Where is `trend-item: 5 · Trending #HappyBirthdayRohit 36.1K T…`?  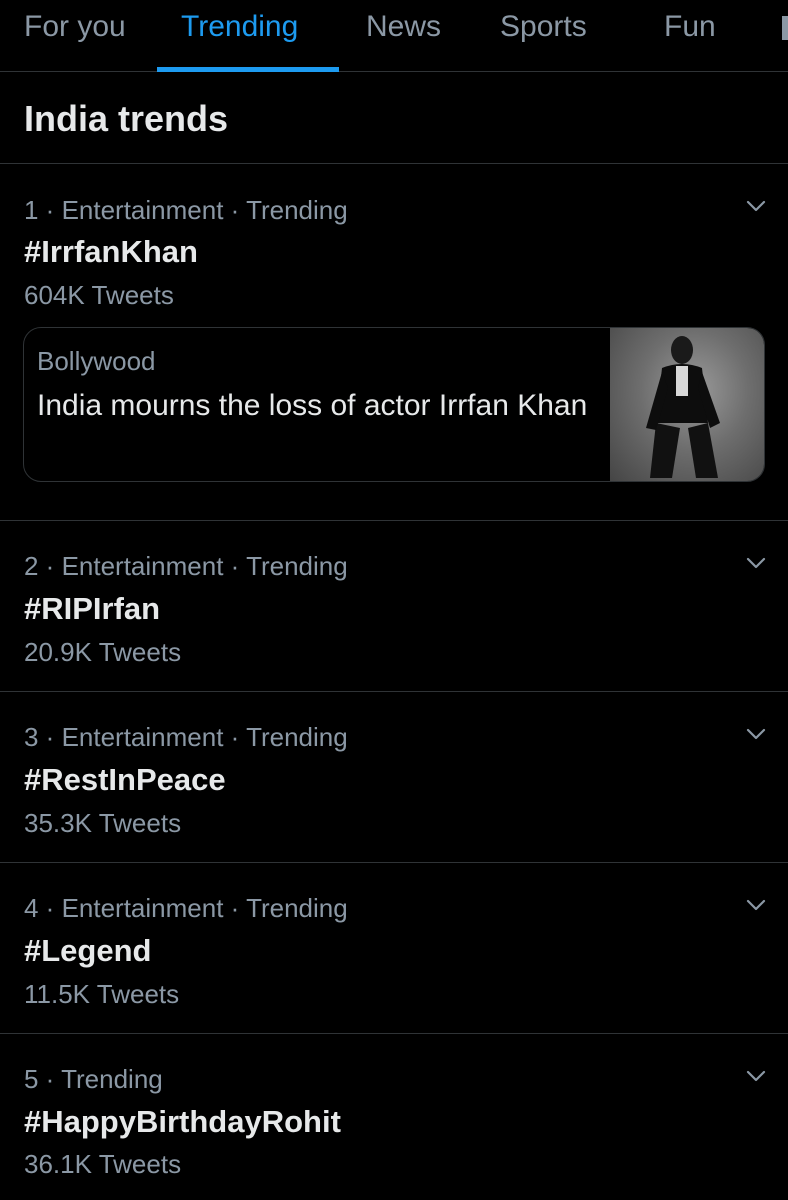
trend-item: 5 · Trending #HappyBirthdayRohit 36.1K T… is located at coordinates (394, 1117).